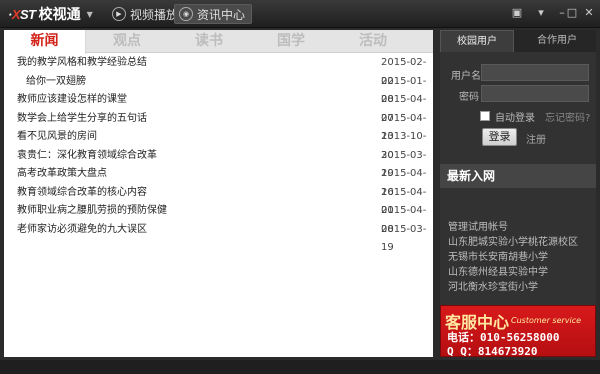  What do you see at coordinates (218, 107) in the screenshot?
I see `list-item: 教师应该建设怎样的课堂 2015-04-07` at bounding box center [218, 107].